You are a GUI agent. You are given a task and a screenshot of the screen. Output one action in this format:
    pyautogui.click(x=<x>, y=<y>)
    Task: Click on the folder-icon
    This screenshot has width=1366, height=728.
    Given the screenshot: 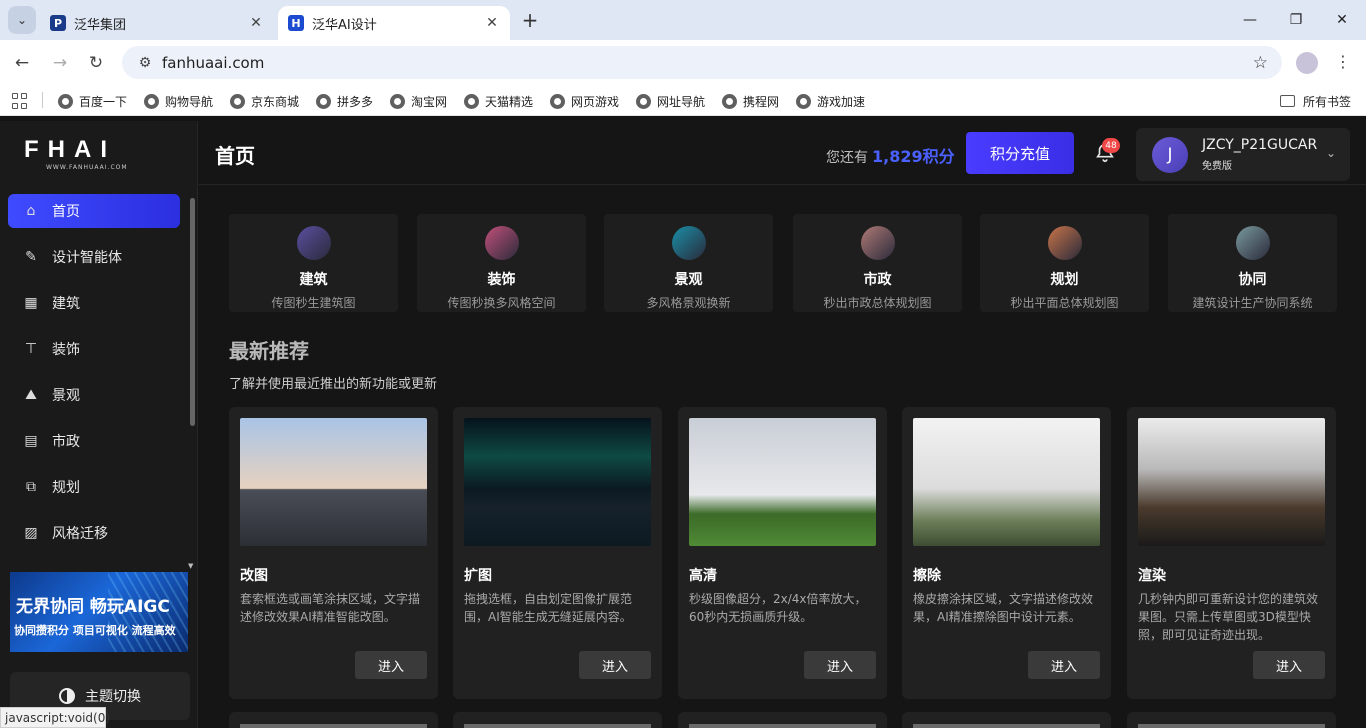 What is the action you would take?
    pyautogui.click(x=1287, y=101)
    